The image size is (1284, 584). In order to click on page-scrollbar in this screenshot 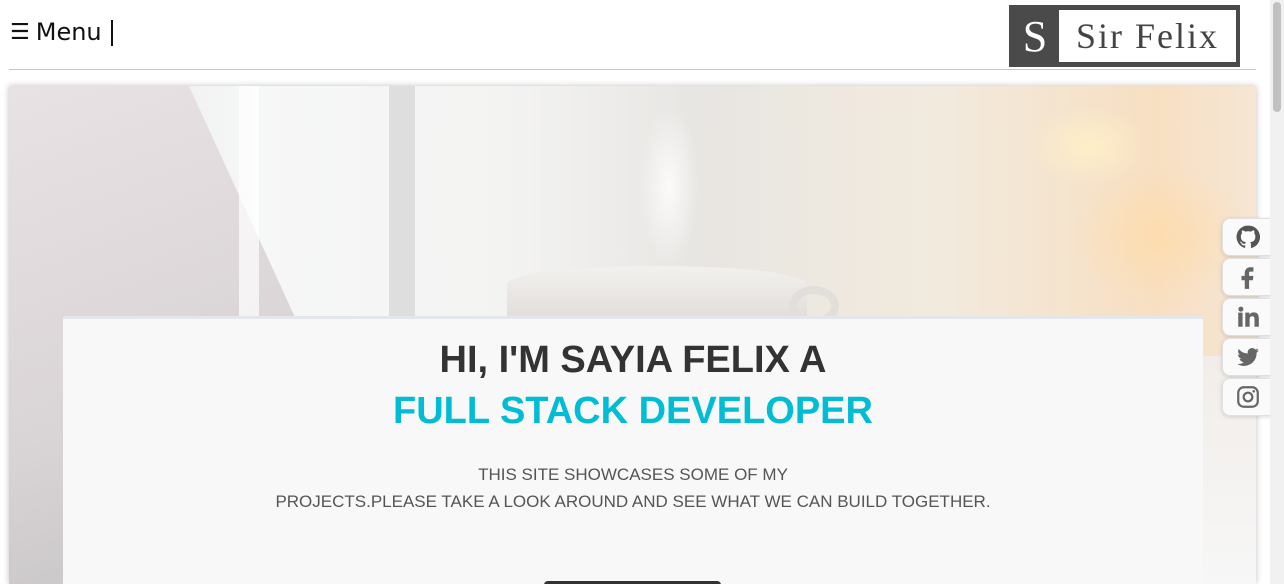, I will do `click(1277, 292)`.